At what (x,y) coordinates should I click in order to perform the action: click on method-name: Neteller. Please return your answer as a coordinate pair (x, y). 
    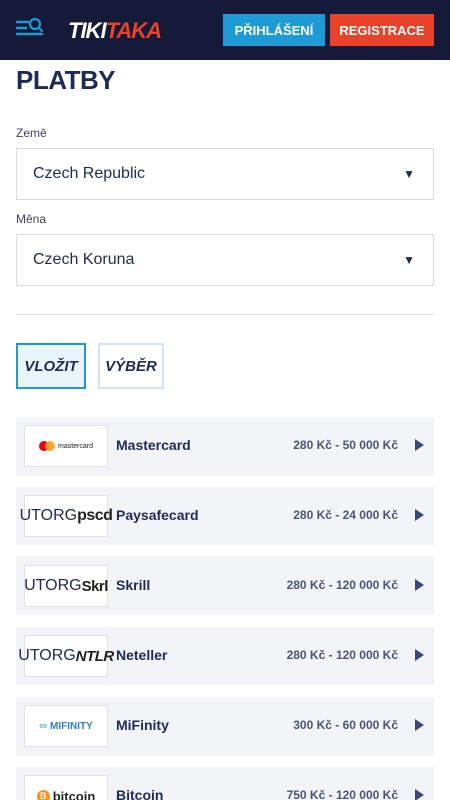
    Looking at the image, I should click on (142, 655).